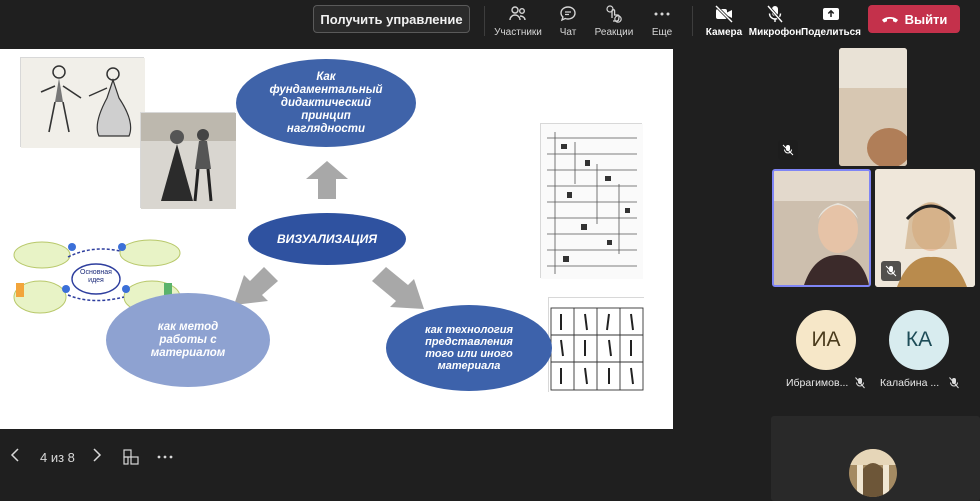 The width and height of the screenshot is (980, 501). Describe the element at coordinates (724, 14) in the screenshot. I see `camera-off-icon` at that location.